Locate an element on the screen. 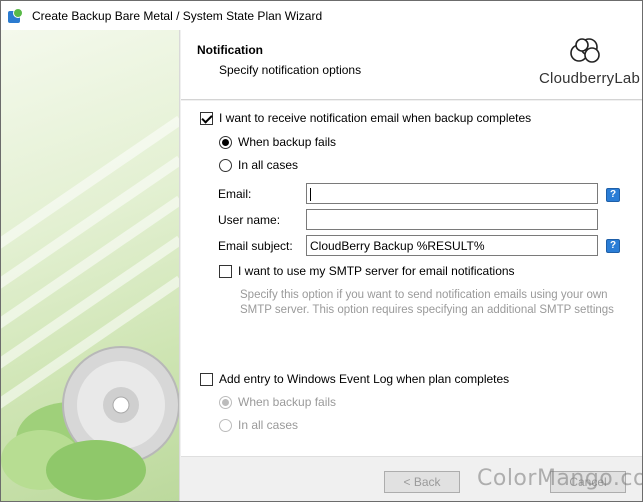  app-icon is located at coordinates (16, 15).